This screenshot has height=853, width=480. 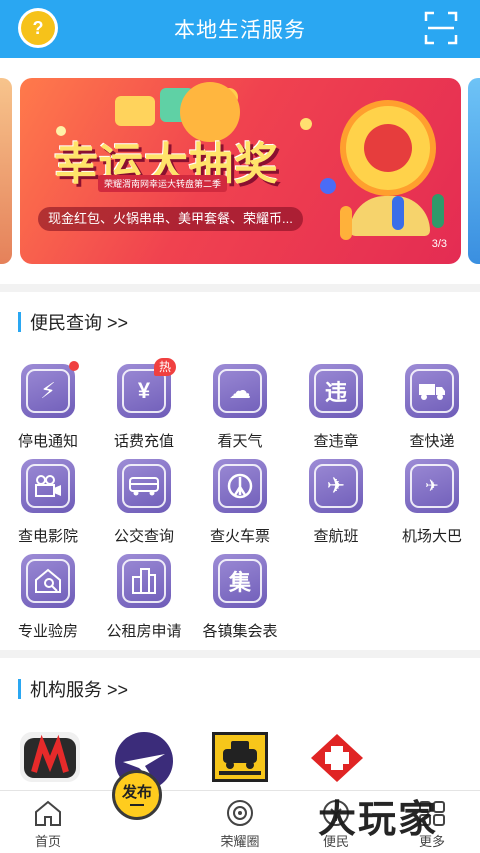 What do you see at coordinates (240, 391) in the screenshot?
I see `weather-icon: ☁` at bounding box center [240, 391].